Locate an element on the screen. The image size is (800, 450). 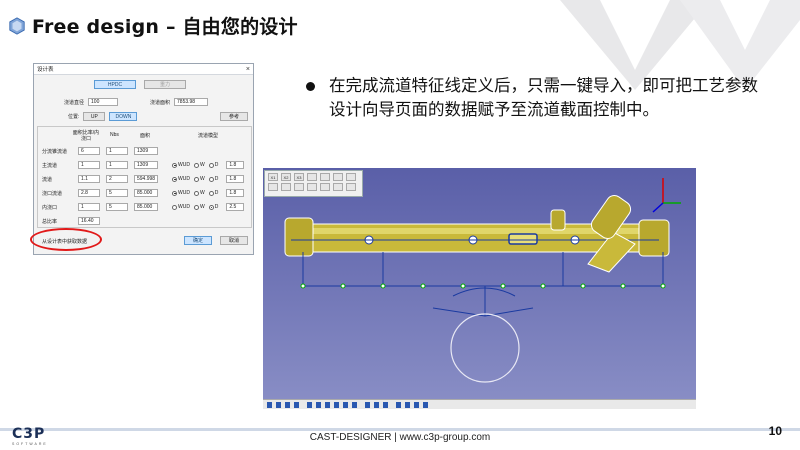
table-row: 分流锥流道 6 1 1309 is located at coordinates (100, 151).